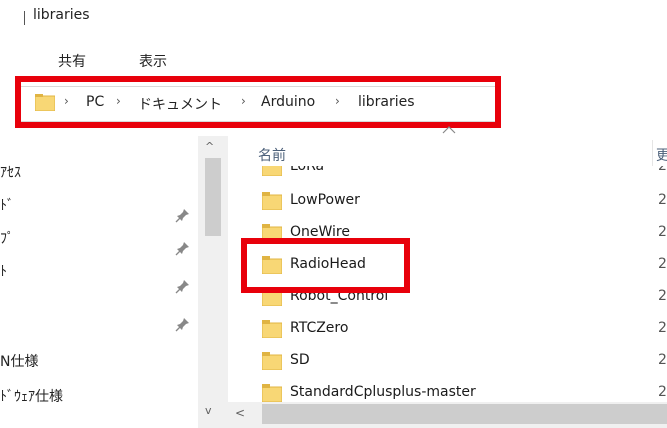 The height and width of the screenshot is (428, 667). What do you see at coordinates (453, 361) in the screenshot?
I see `list-item: SD 2` at bounding box center [453, 361].